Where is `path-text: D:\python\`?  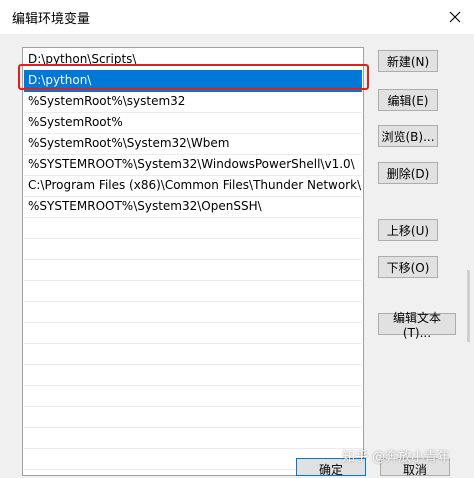
path-text: D:\python\ is located at coordinates (60, 80).